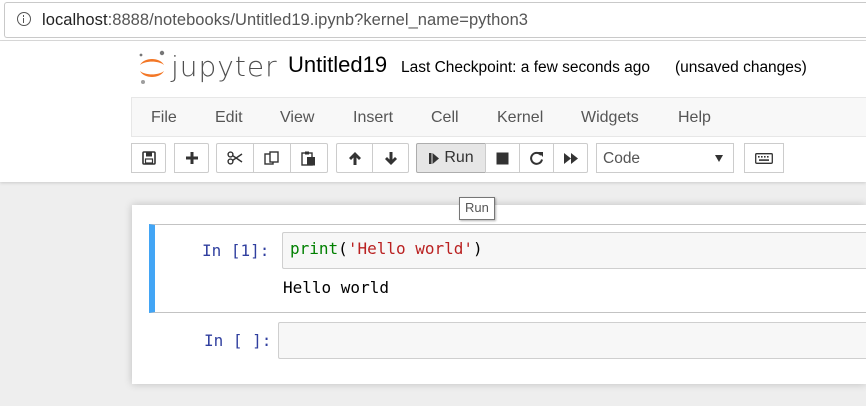  I want to click on code-paren-open: (, so click(343, 248).